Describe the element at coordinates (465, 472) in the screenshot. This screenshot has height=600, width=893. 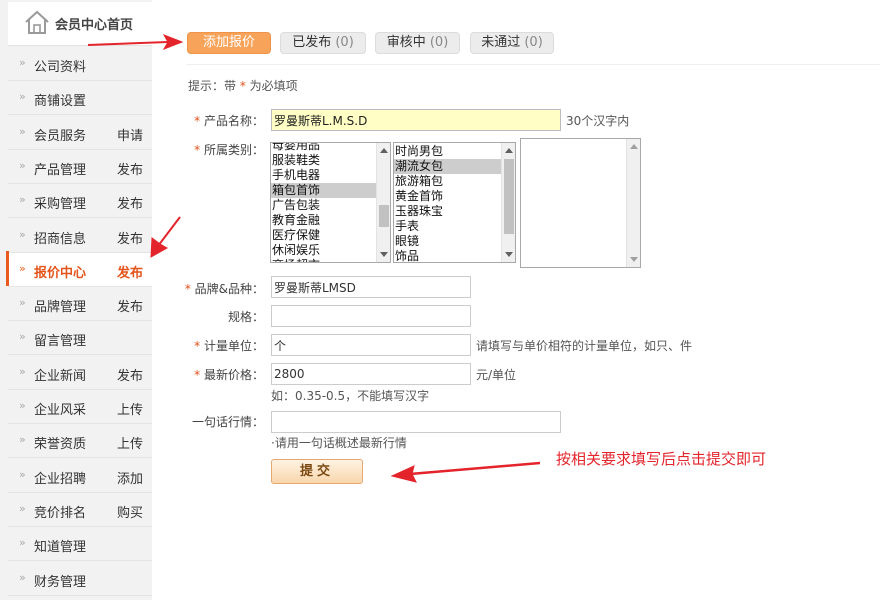
I see `arrow-to-submit` at that location.